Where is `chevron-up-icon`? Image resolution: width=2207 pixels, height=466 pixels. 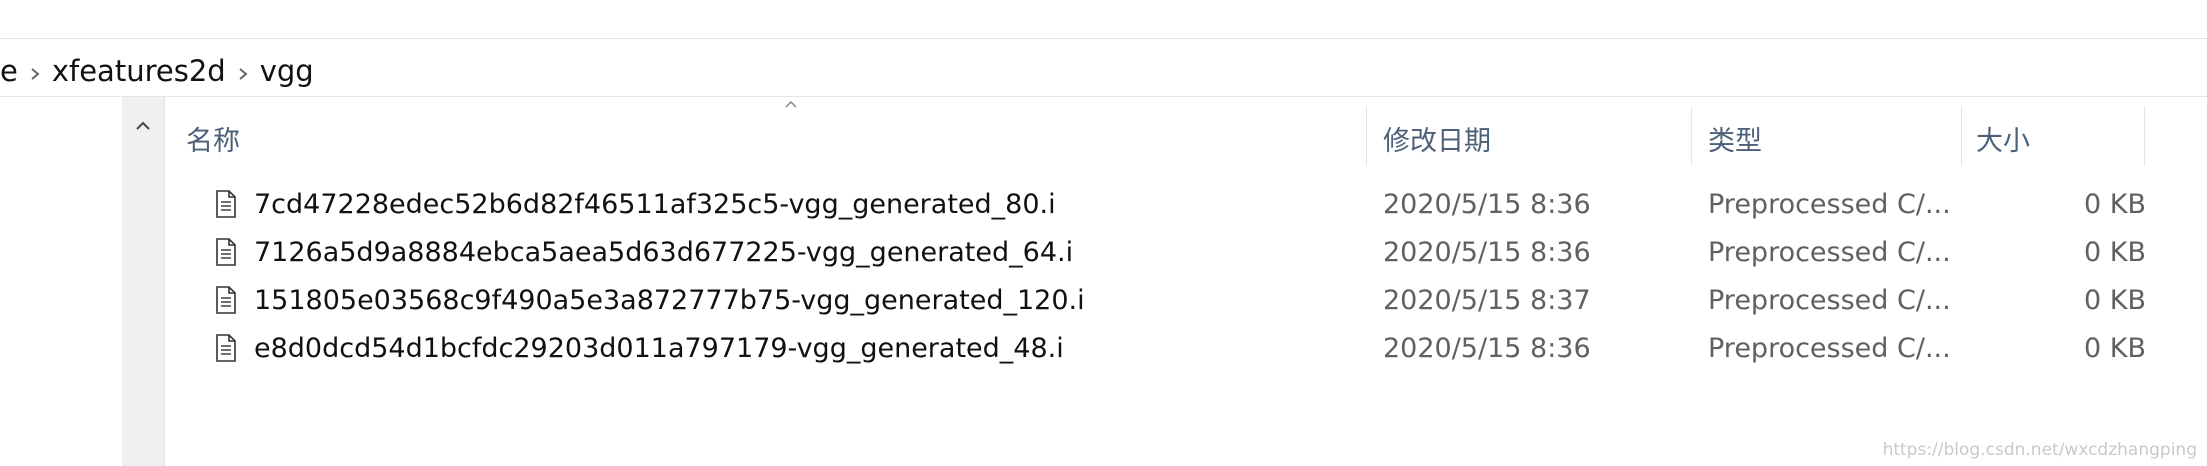 chevron-up-icon is located at coordinates (791, 109).